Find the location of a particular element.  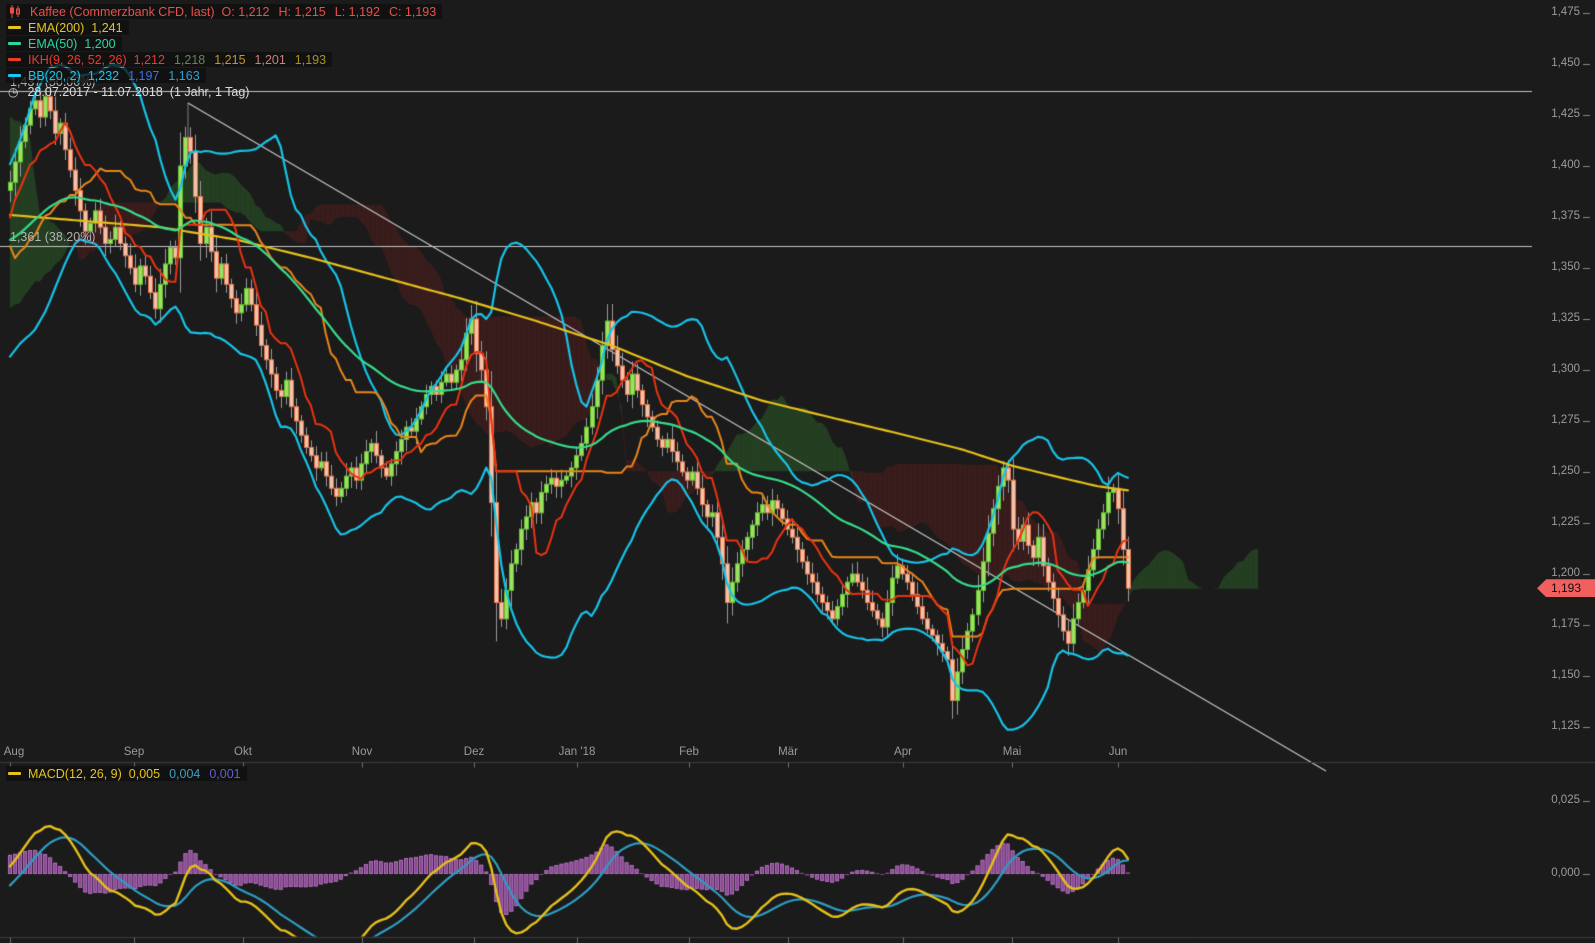

bb-lower-value: 1,163 is located at coordinates (184, 75).